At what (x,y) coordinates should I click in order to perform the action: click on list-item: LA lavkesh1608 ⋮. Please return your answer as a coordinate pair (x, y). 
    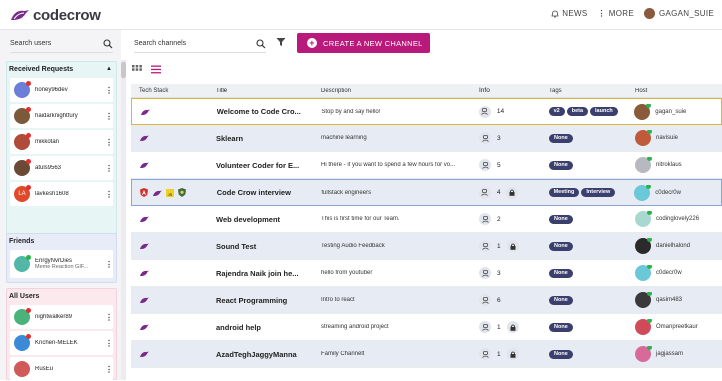
    Looking at the image, I should click on (61, 194).